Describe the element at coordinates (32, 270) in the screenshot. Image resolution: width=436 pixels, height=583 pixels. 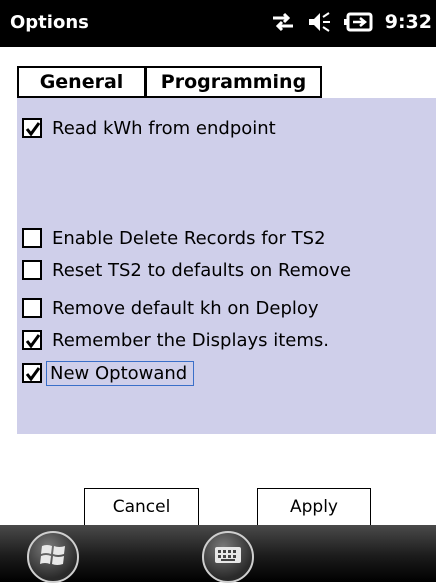
I see `reset-ts2-checkbox` at that location.